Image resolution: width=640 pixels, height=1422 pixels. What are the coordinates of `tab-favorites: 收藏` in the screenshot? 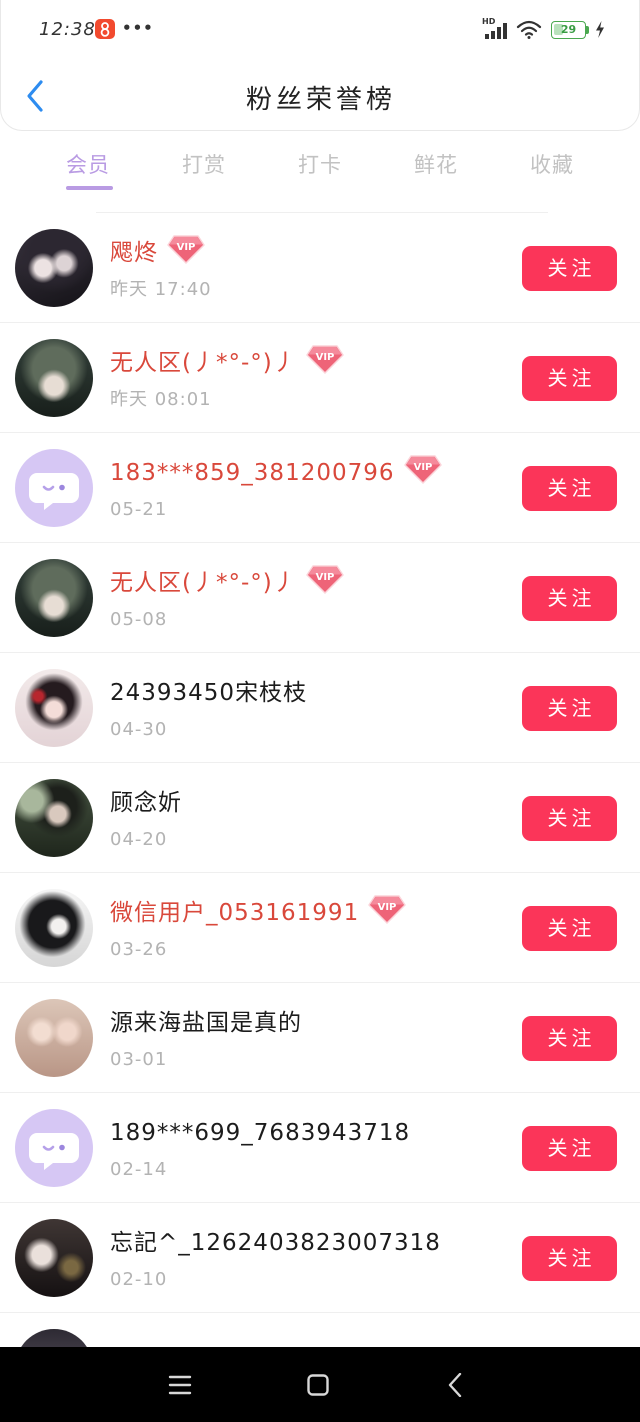 It's located at (552, 165).